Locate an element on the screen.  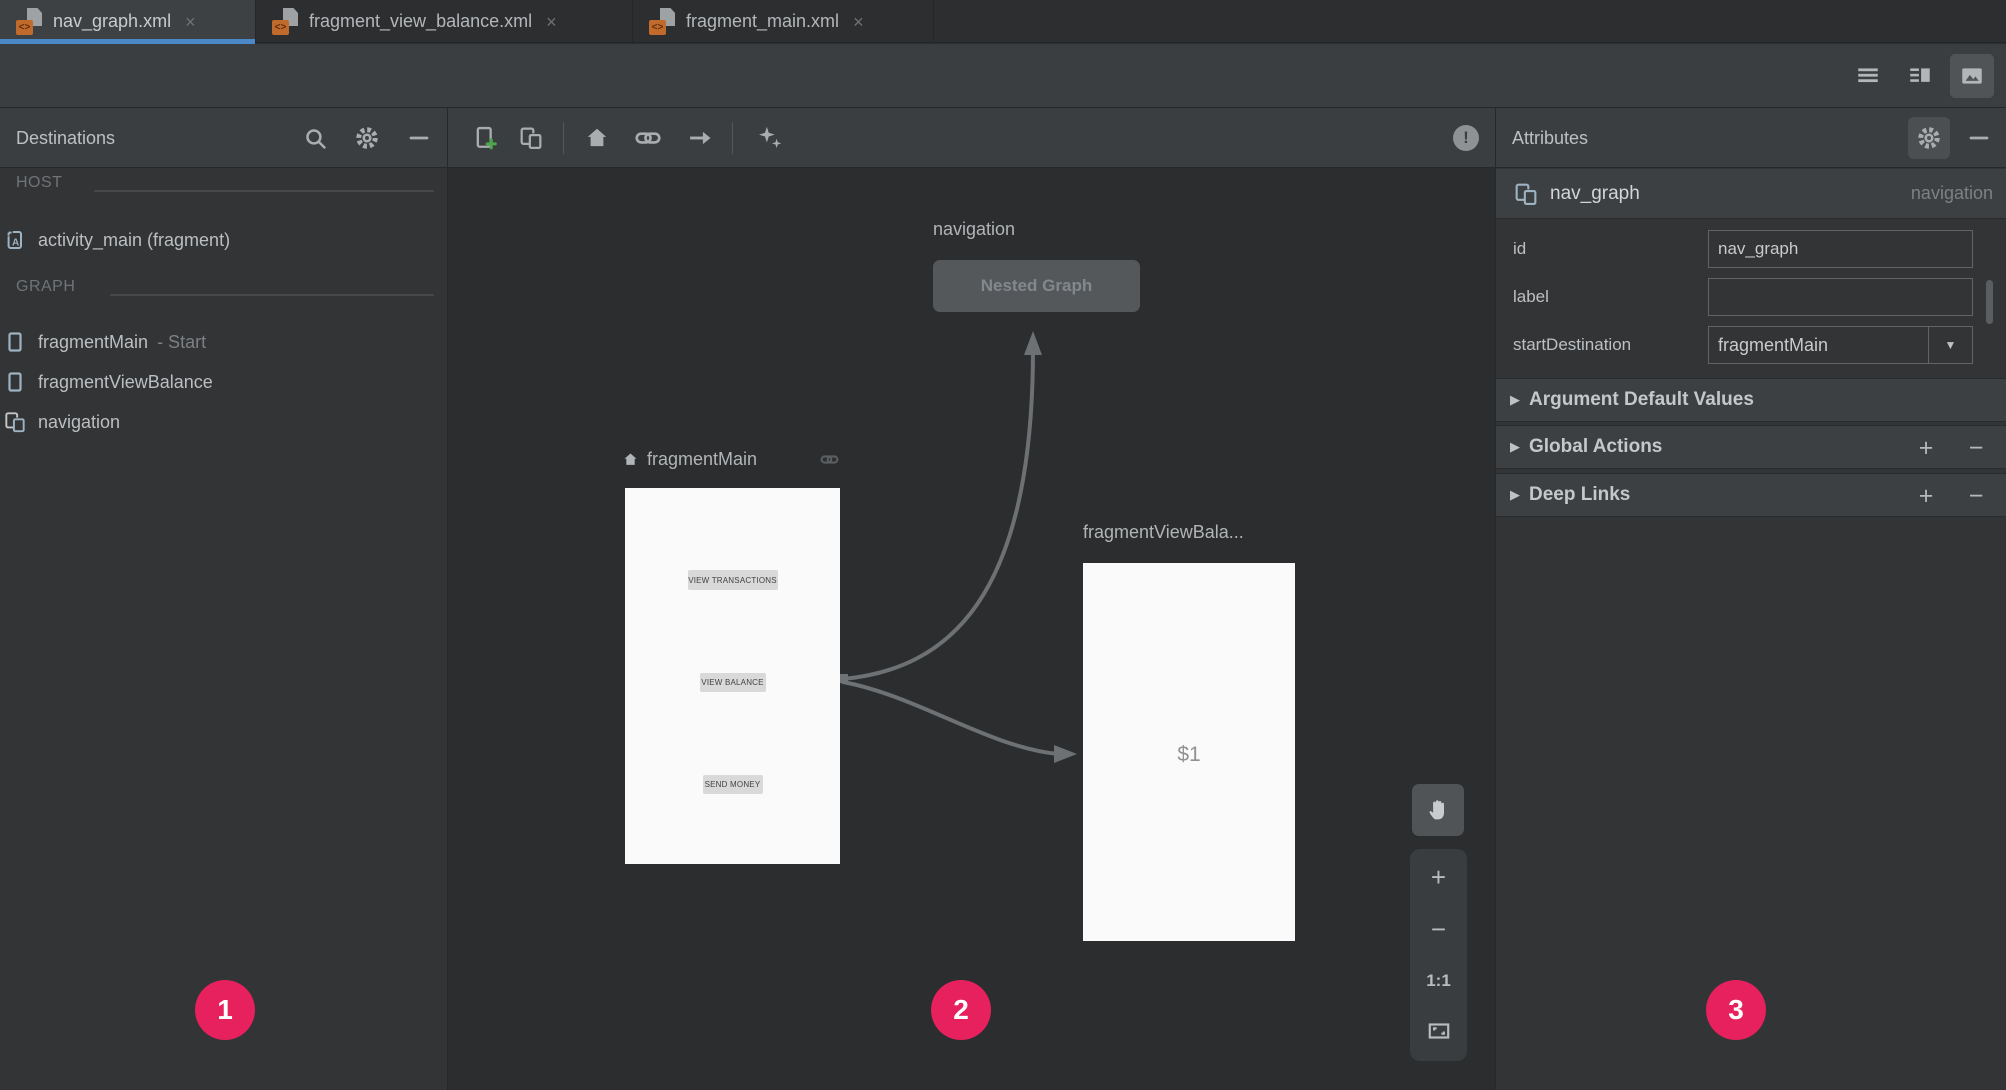
action-edge-to-navigation is located at coordinates (938, 514).